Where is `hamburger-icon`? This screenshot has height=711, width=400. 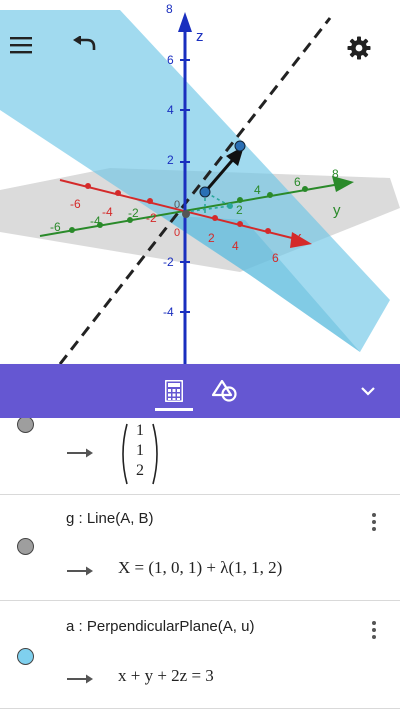 hamburger-icon is located at coordinates (21, 45).